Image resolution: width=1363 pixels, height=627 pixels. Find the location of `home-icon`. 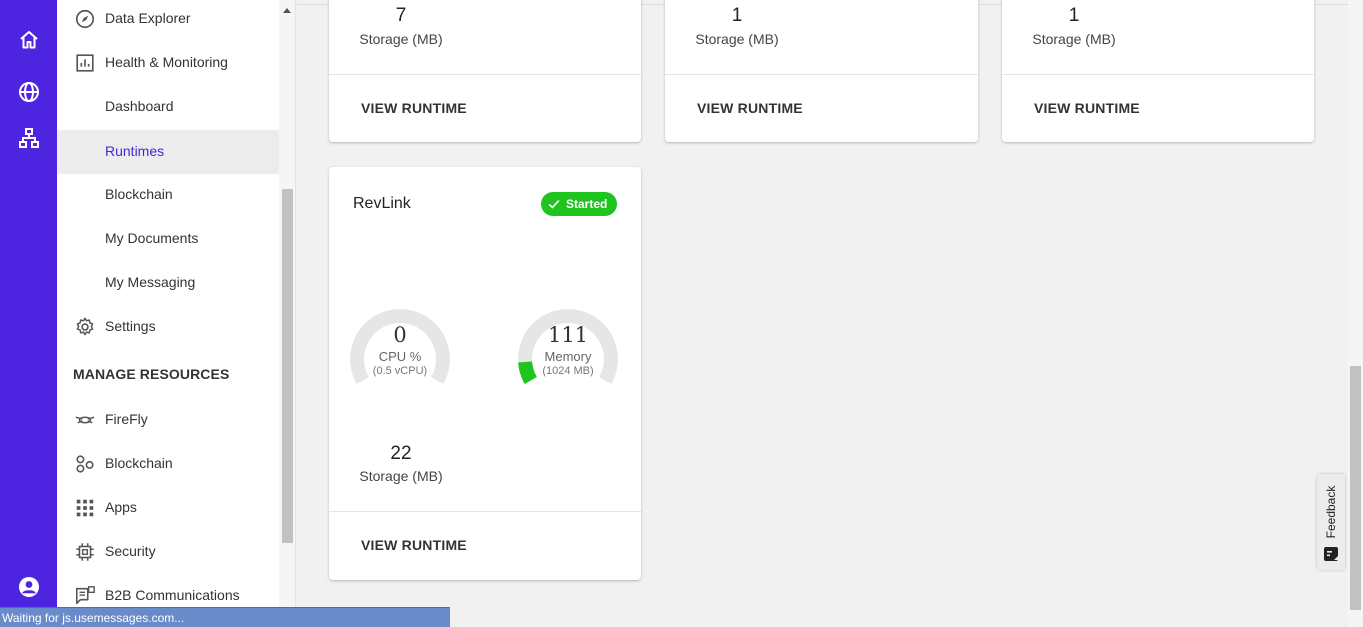

home-icon is located at coordinates (28, 40).